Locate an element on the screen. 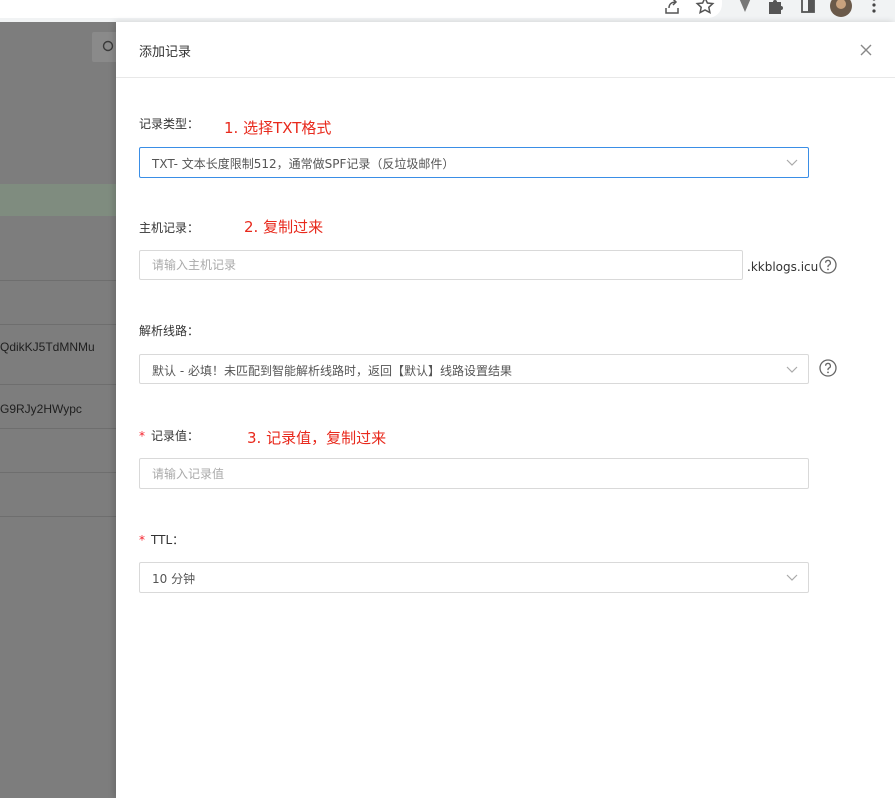  host-record-input is located at coordinates (441, 265).